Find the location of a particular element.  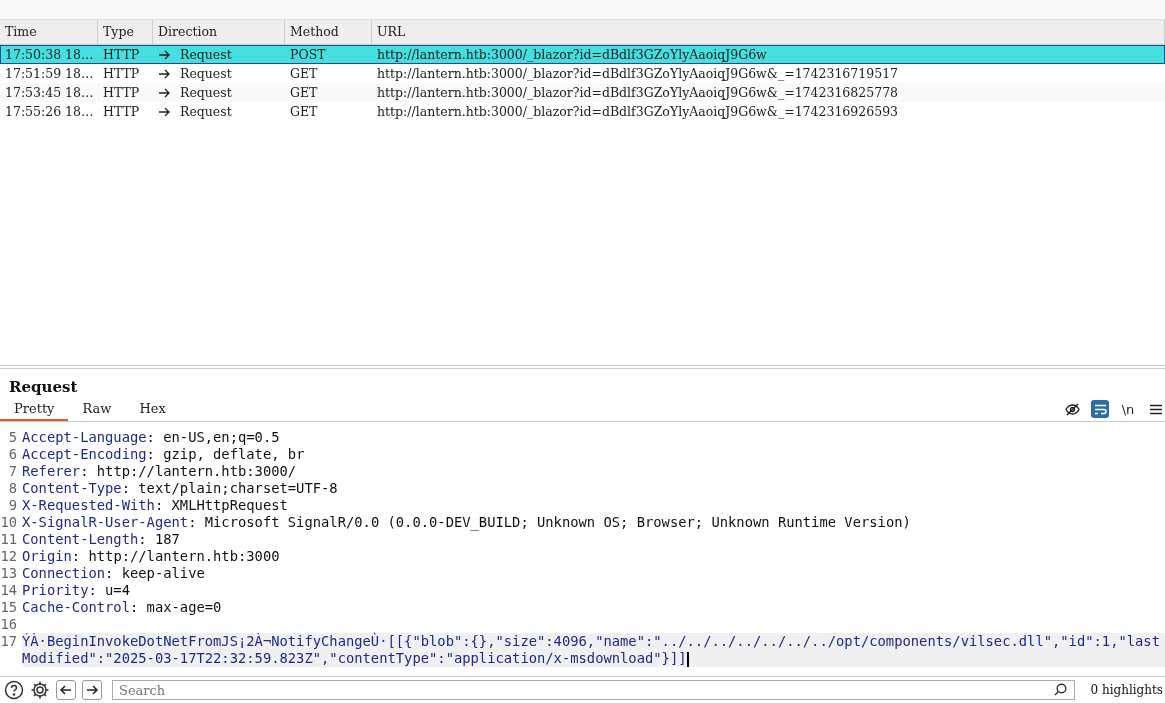

help-icon is located at coordinates (14, 690).